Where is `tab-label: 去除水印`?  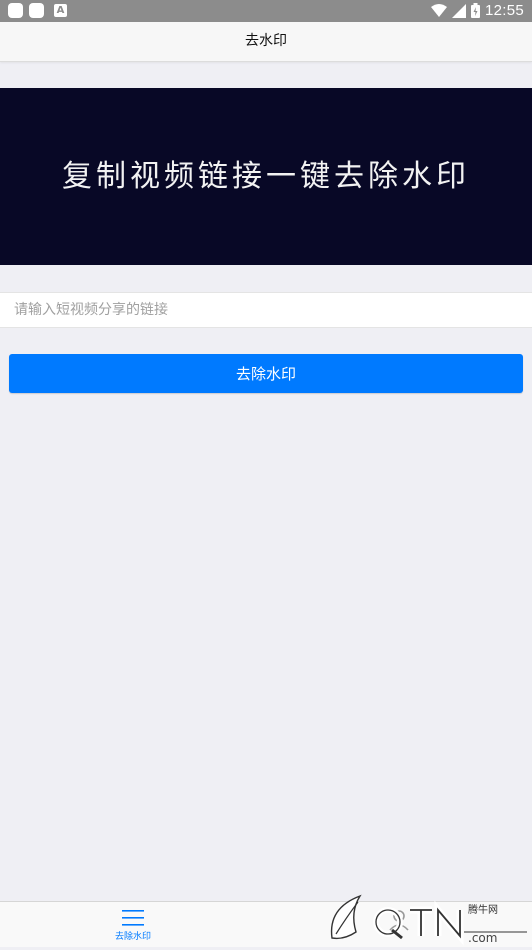
tab-label: 去除水印 is located at coordinates (132, 937).